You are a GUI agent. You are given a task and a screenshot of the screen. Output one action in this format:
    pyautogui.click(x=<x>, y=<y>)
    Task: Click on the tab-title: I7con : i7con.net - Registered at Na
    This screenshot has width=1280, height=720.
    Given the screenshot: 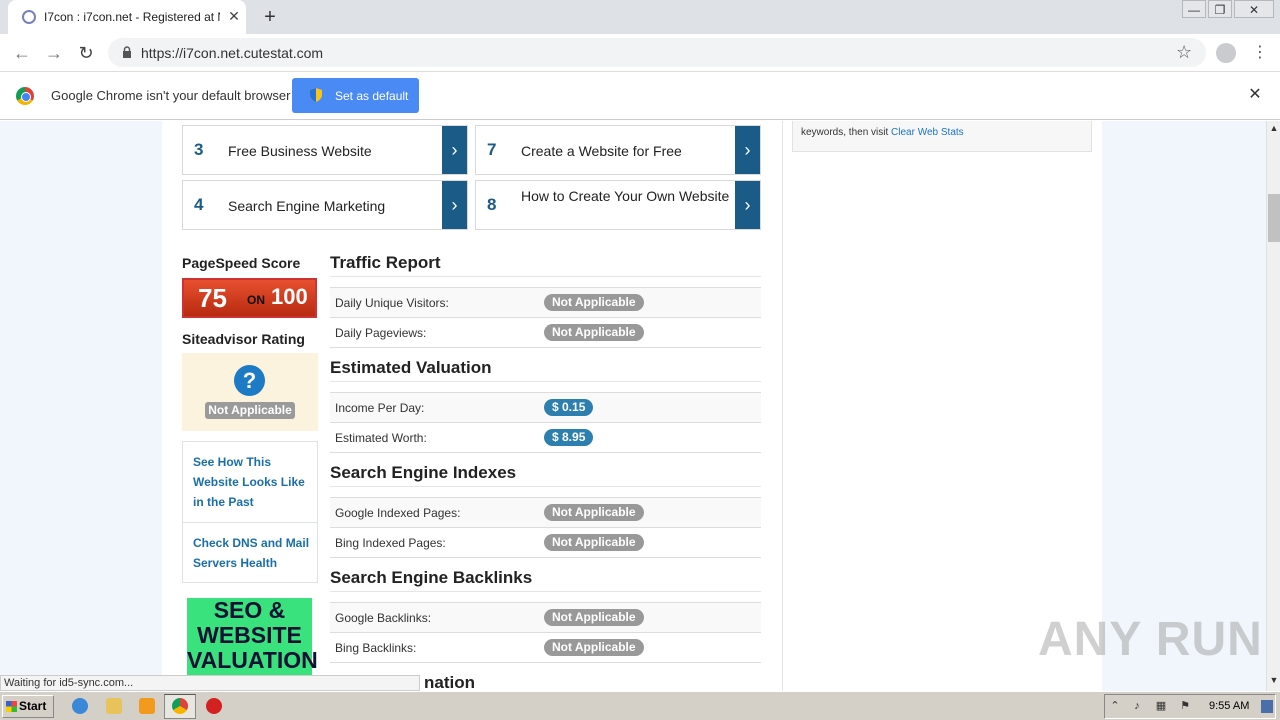 What is the action you would take?
    pyautogui.click(x=132, y=17)
    